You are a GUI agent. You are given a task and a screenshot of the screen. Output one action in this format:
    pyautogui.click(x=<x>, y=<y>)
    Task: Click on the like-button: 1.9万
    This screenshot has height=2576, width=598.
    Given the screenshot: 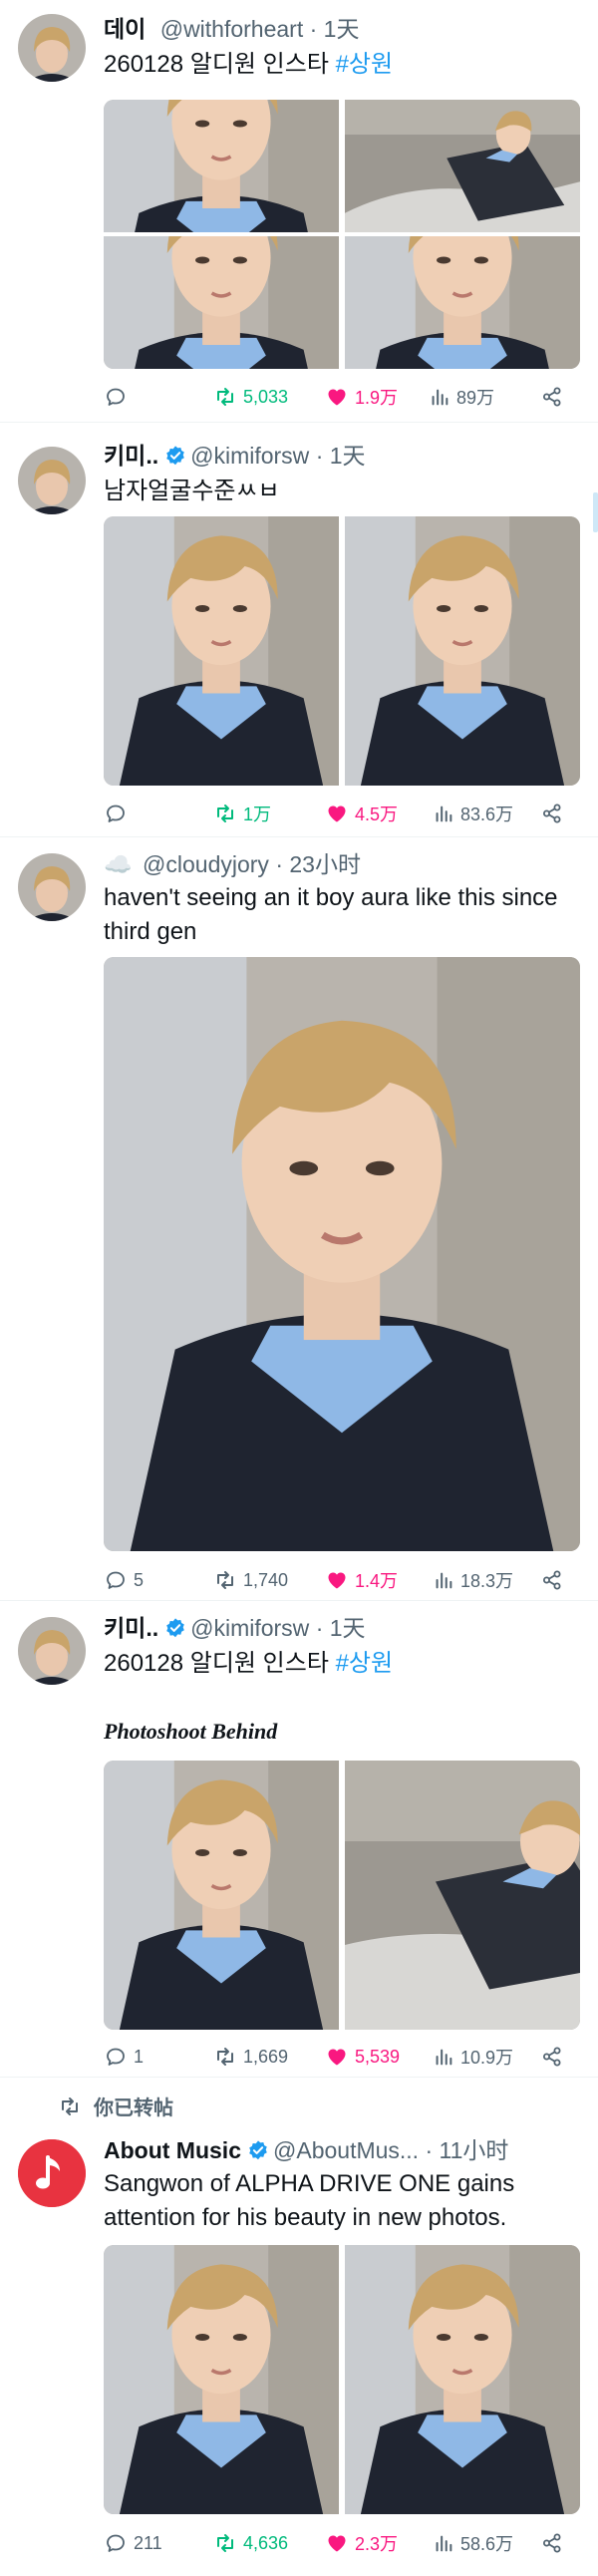 What is the action you would take?
    pyautogui.click(x=362, y=397)
    